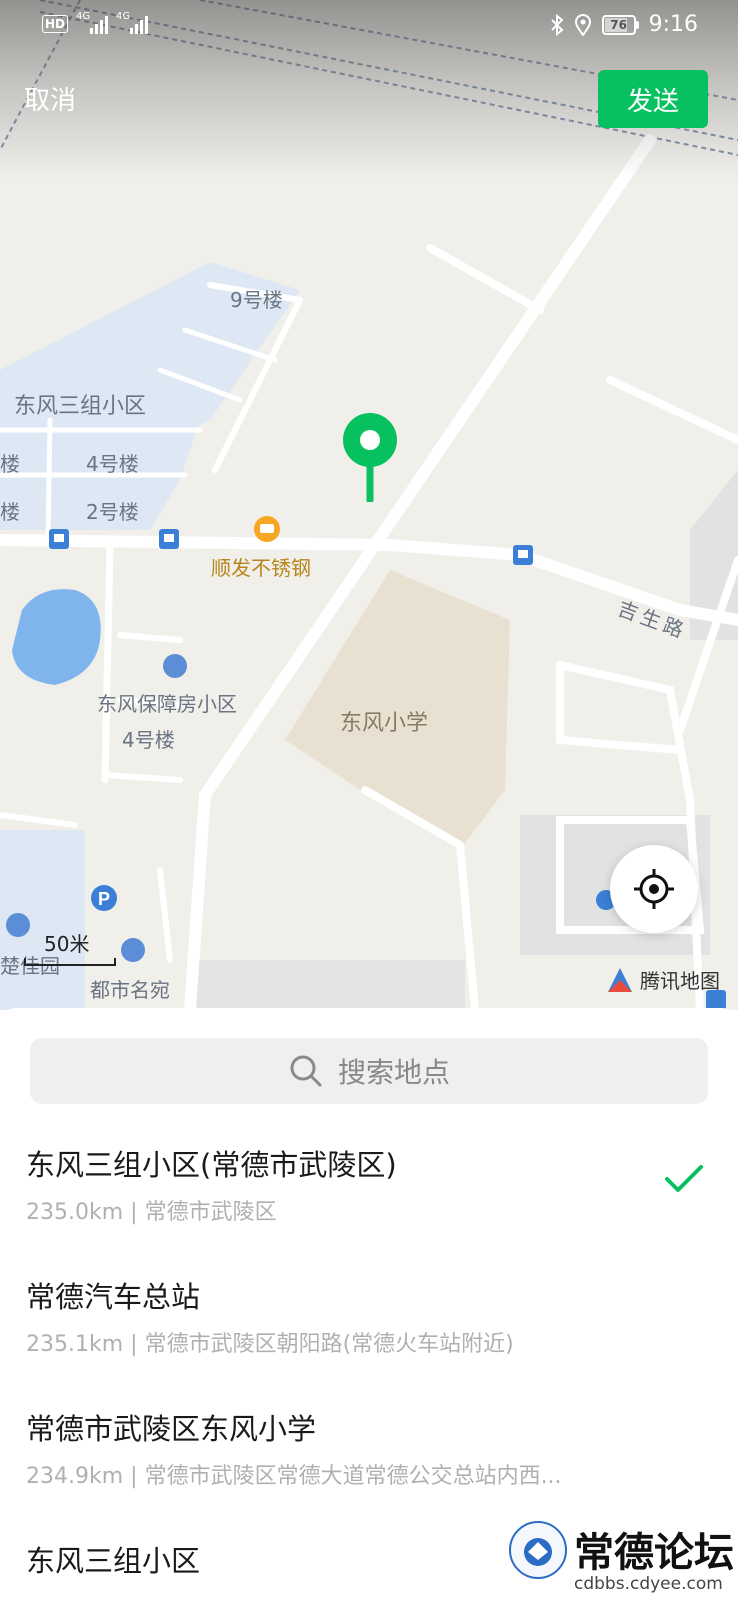 Image resolution: width=738 pixels, height=1600 pixels. Describe the element at coordinates (369, 1320) in the screenshot. I see `place-item: 常德汽车总站 235.1km | 常德市武陵区朝阳路(常德火车站附近)` at that location.